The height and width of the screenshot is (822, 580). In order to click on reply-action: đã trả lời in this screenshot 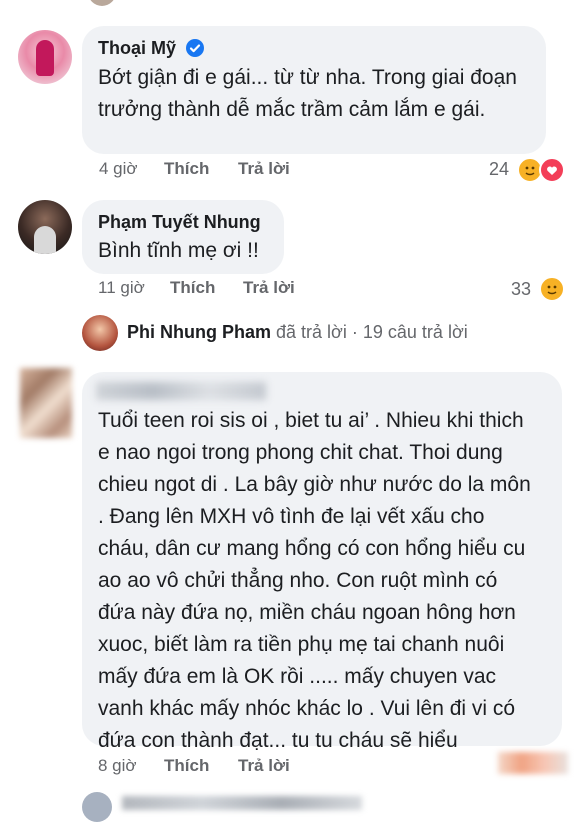, I will do `click(311, 332)`.